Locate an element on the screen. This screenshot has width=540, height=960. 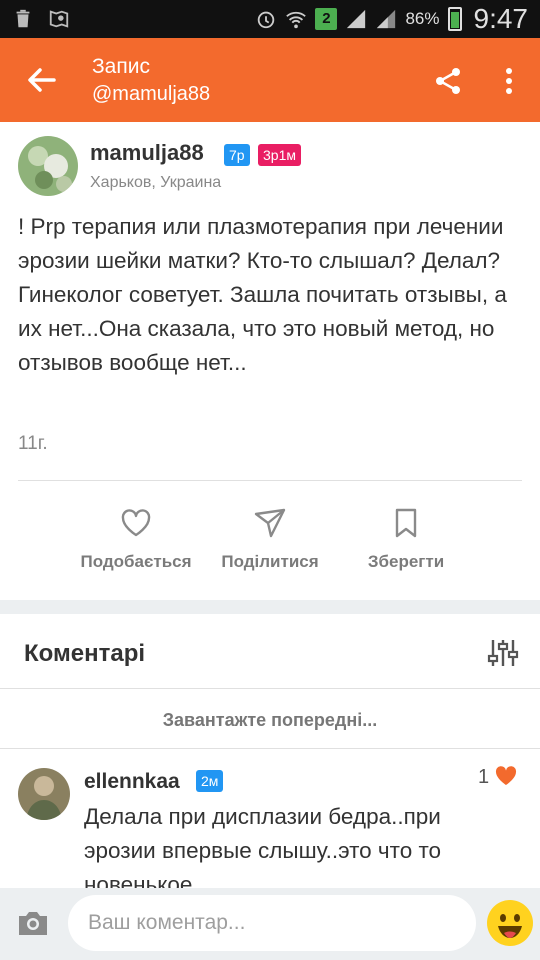
emoji-icon is located at coordinates (510, 923).